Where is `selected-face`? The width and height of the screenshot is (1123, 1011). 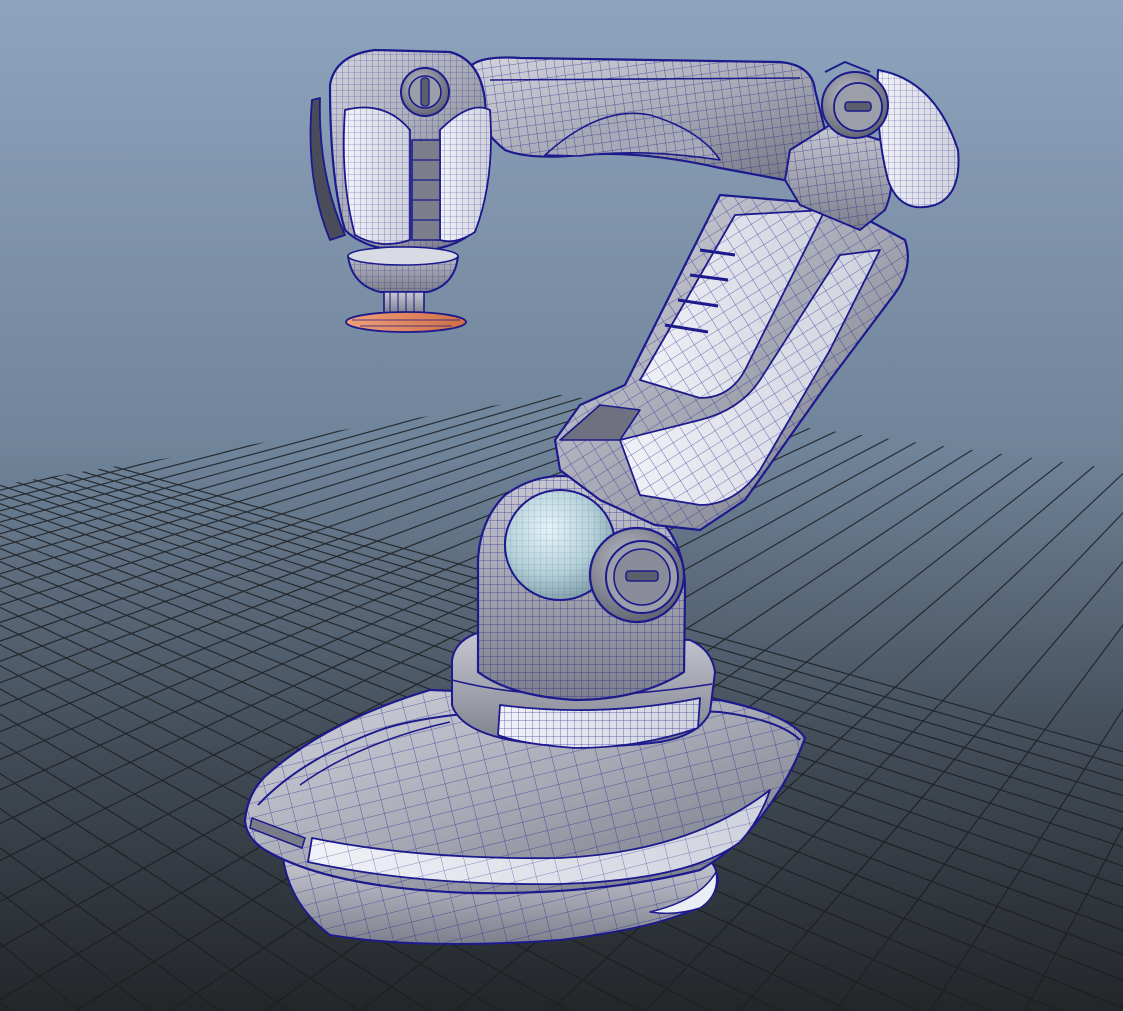 selected-face is located at coordinates (406, 322).